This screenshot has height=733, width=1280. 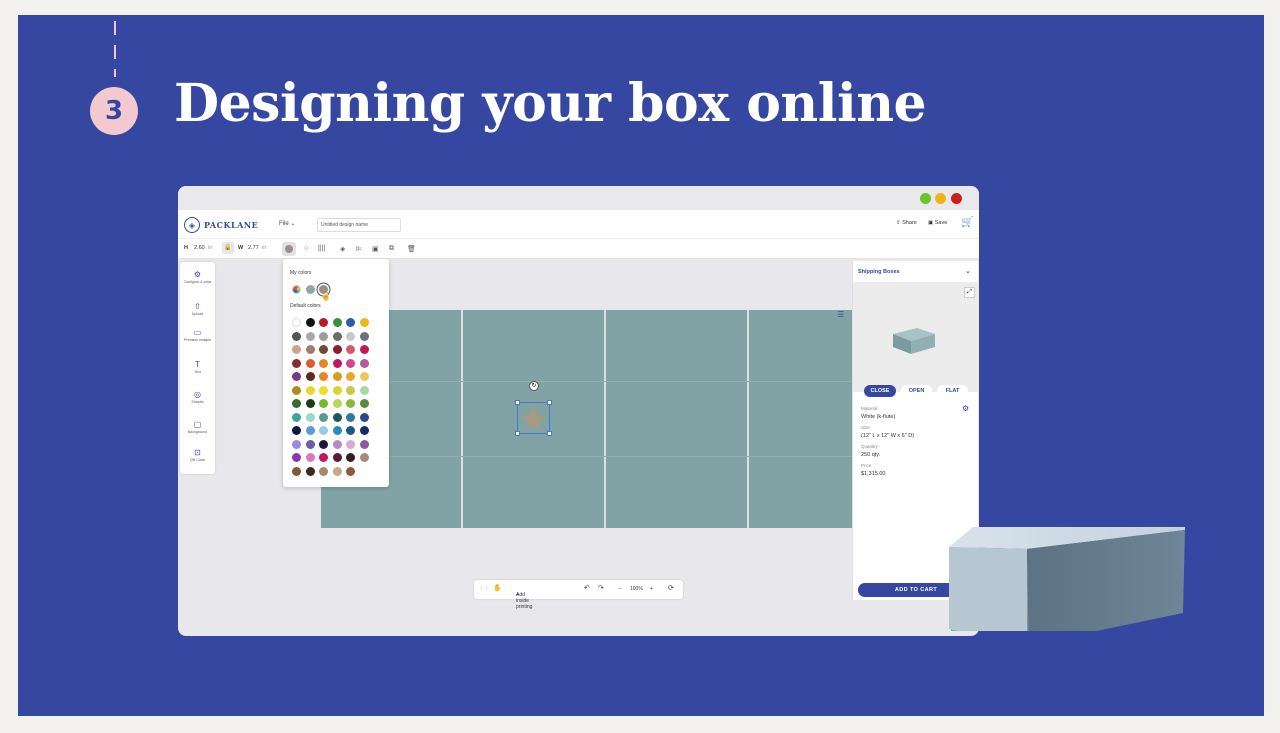 I want to click on fullscreen-icon: ⤢, so click(x=969, y=292).